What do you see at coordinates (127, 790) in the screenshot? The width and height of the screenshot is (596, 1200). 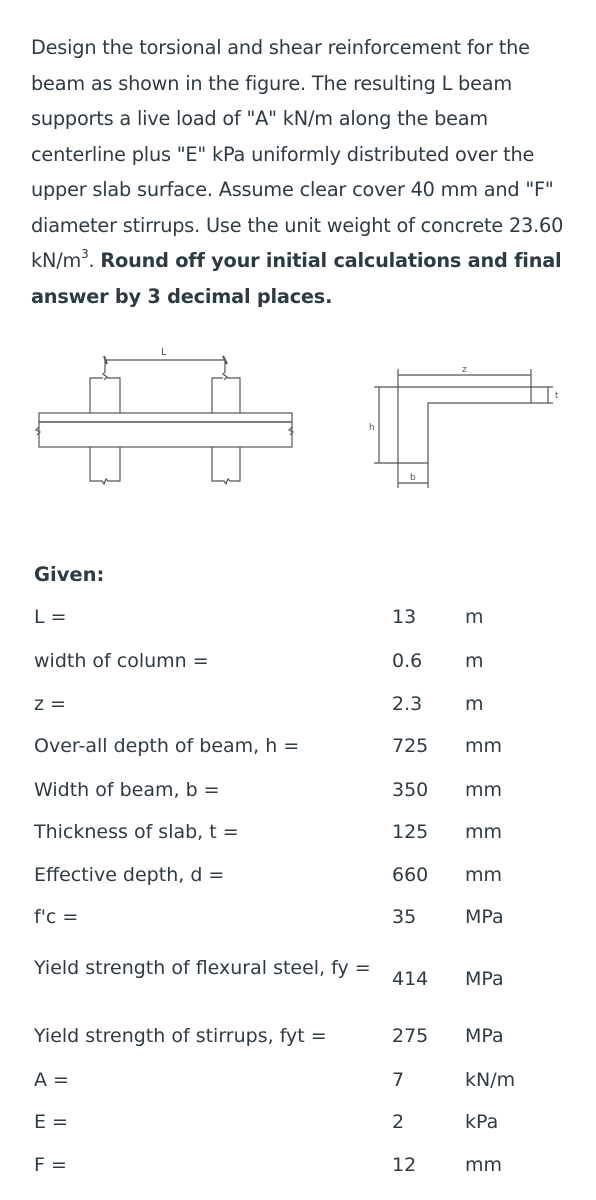 I see `given-label: Width of beam, b =` at bounding box center [127, 790].